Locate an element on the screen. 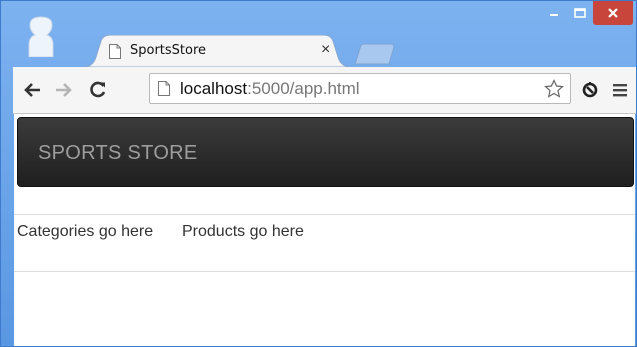 Image resolution: width=637 pixels, height=347 pixels. reload-icon is located at coordinates (98, 90).